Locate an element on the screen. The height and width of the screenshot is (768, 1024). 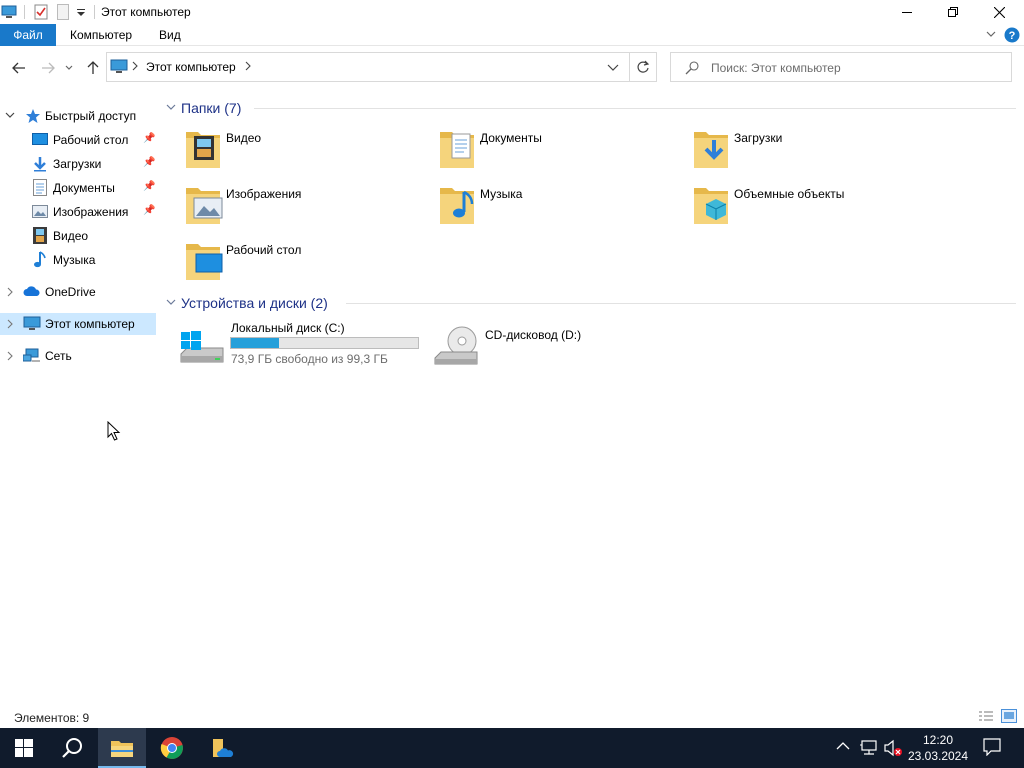
recent-locations-button is located at coordinates (69, 68).